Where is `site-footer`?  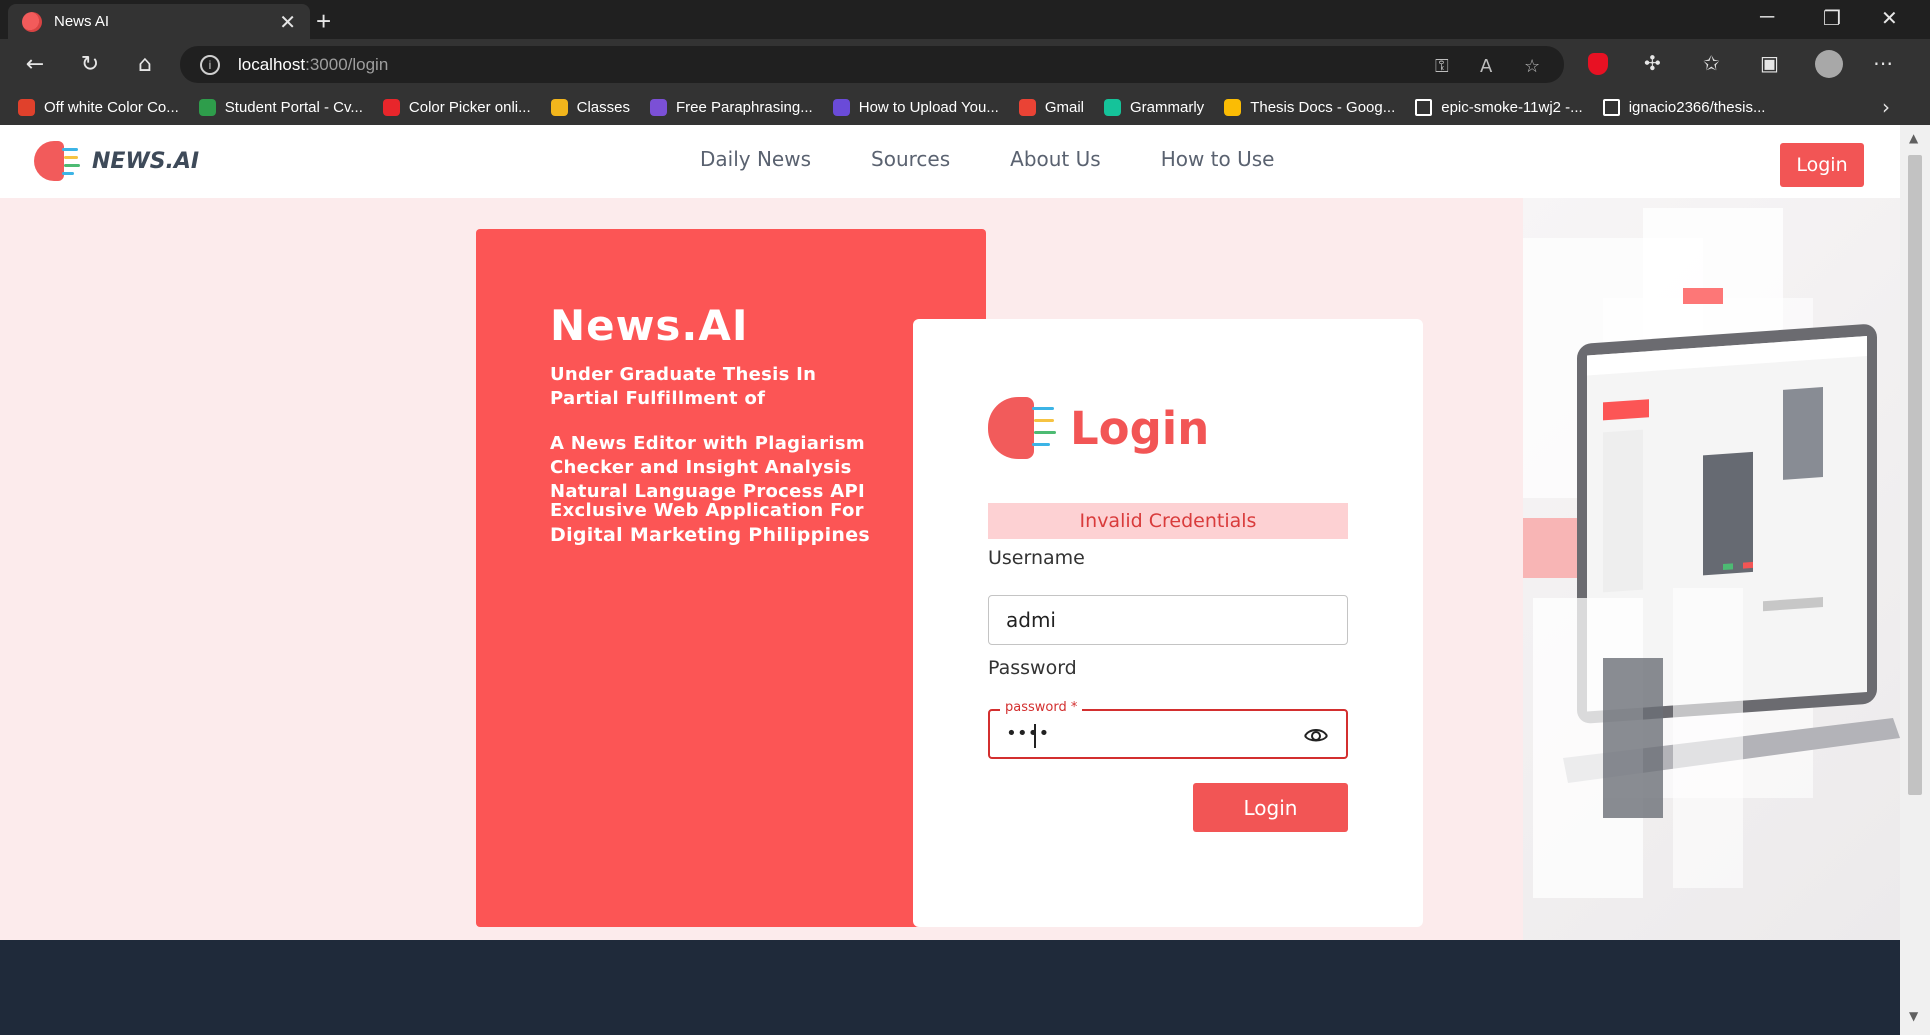
site-footer is located at coordinates (950, 987).